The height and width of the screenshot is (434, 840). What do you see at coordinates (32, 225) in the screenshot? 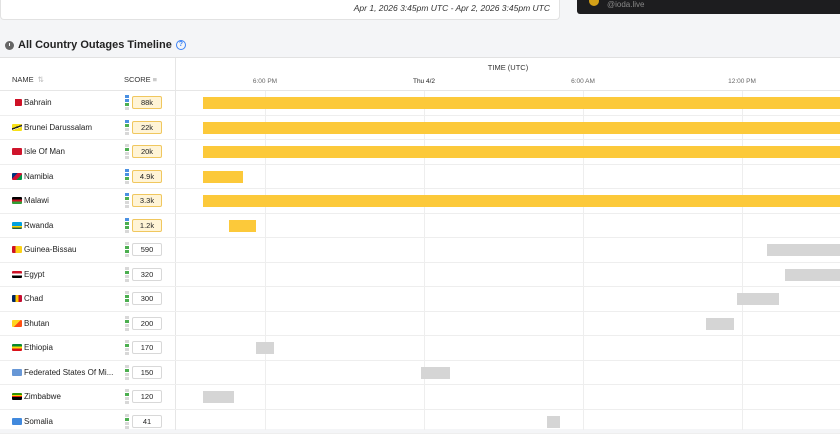
I see `country-name: Rwanda` at bounding box center [32, 225].